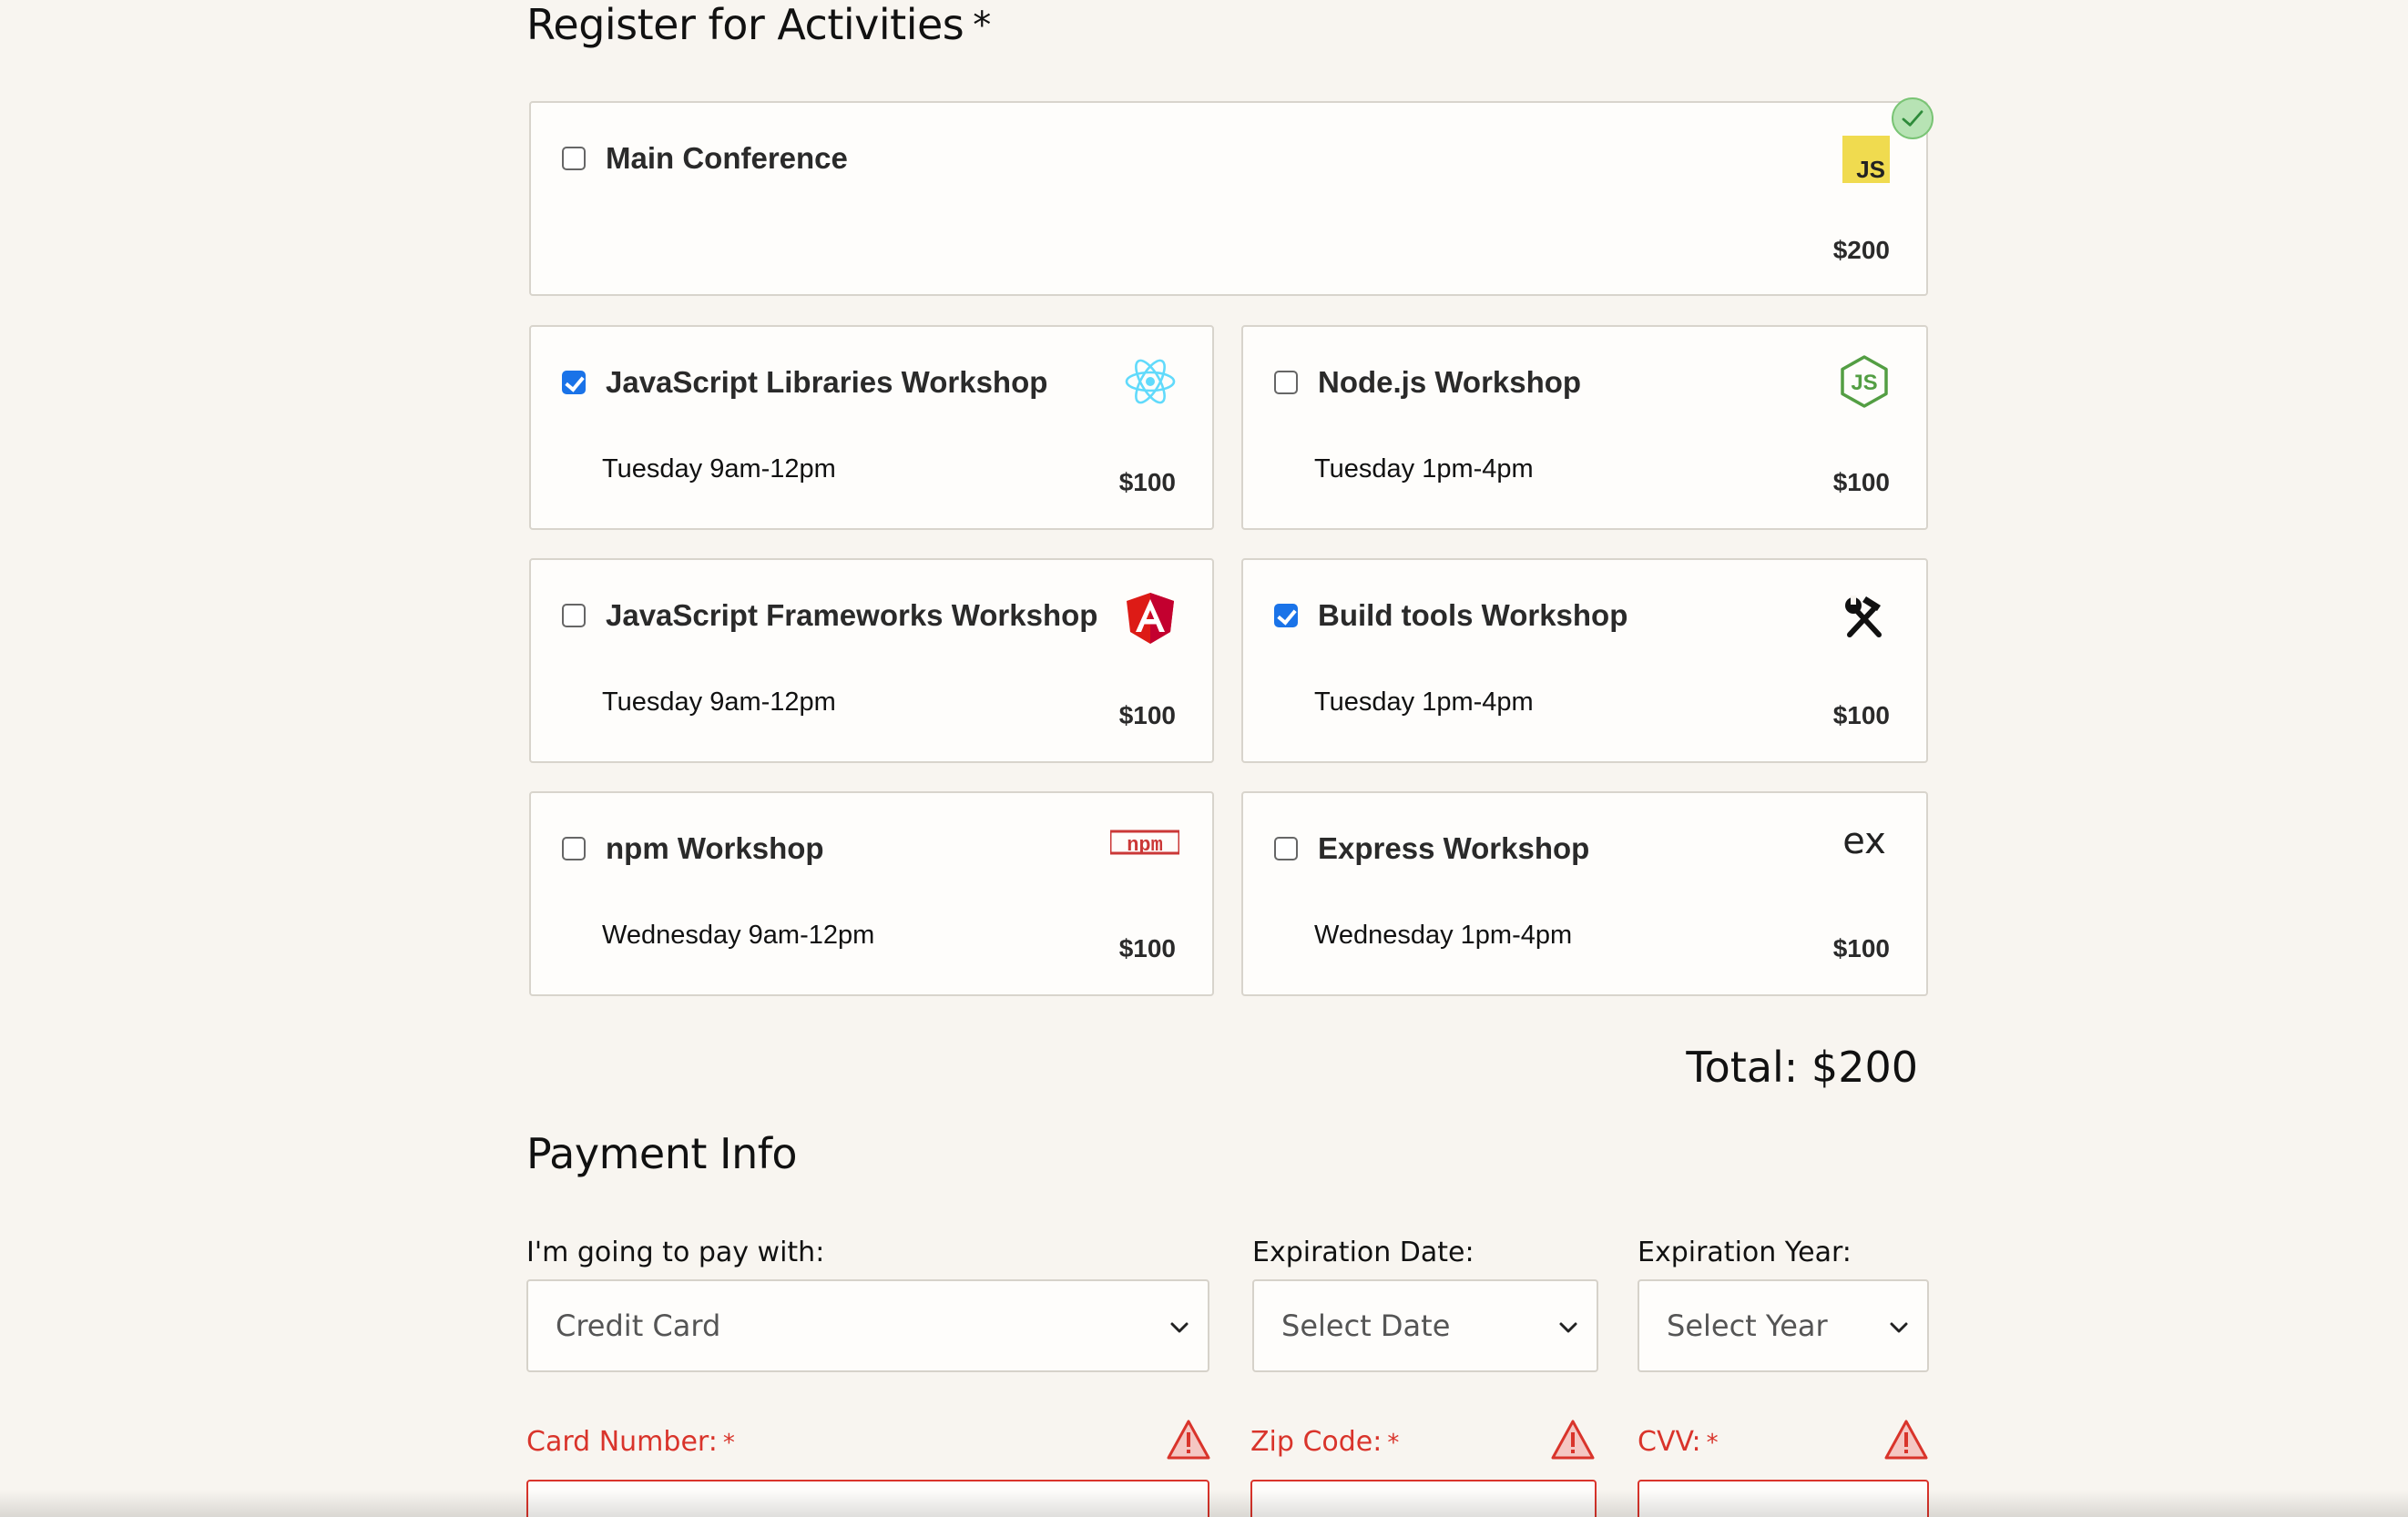 The height and width of the screenshot is (1517, 2408). Describe the element at coordinates (738, 935) in the screenshot. I see `activity-time: Wednesday 9am-12pm` at that location.